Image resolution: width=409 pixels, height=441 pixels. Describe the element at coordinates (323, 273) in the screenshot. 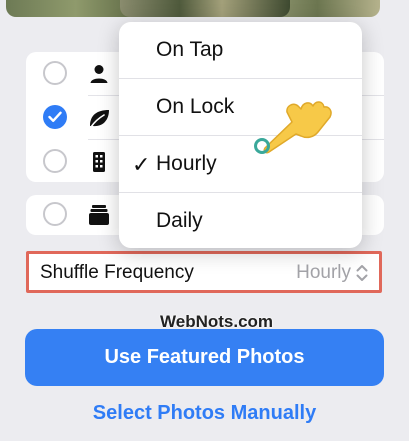

I see `shuffle-frequency-value: Hourly` at that location.